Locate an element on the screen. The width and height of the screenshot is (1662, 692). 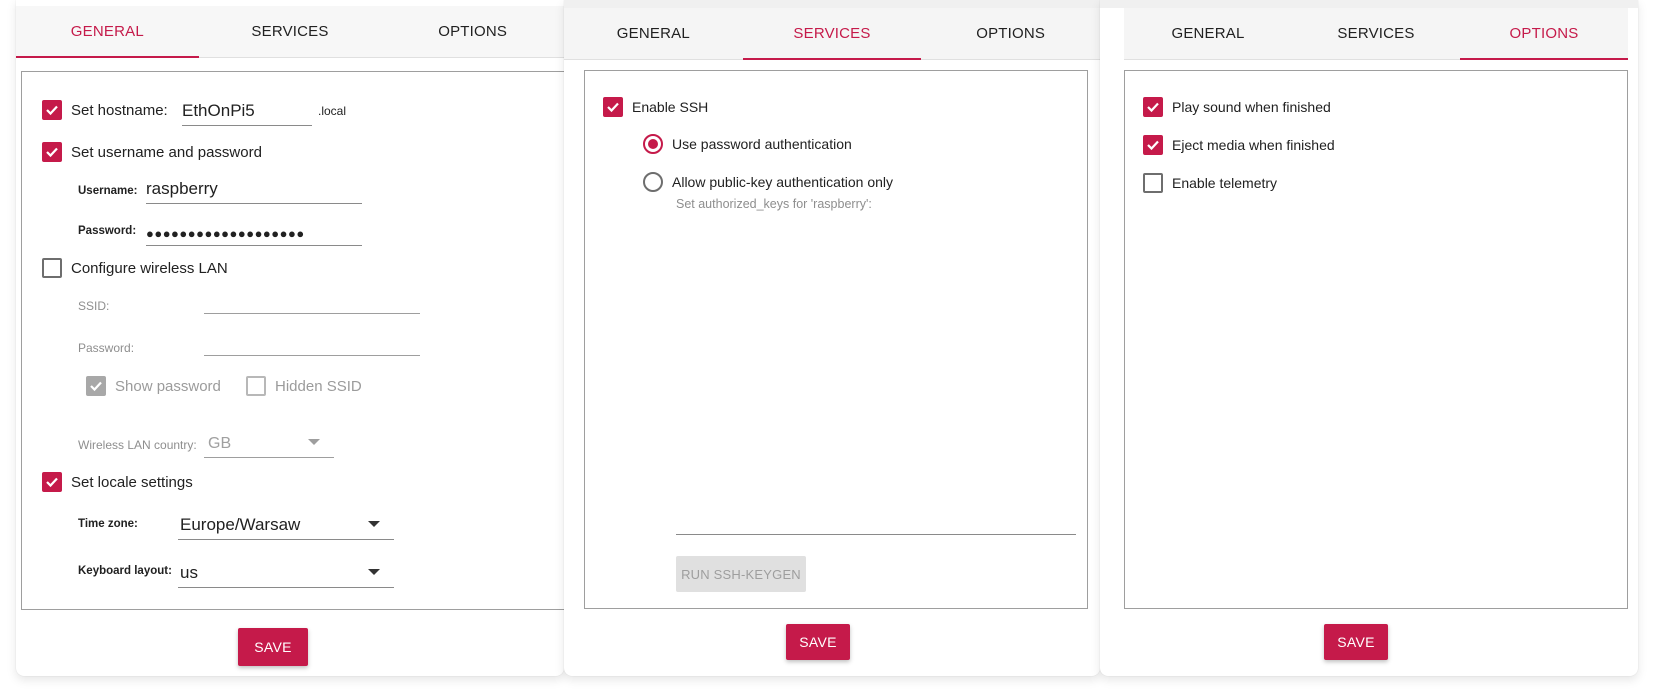
option-row: Play sound when finished is located at coordinates (1237, 107).